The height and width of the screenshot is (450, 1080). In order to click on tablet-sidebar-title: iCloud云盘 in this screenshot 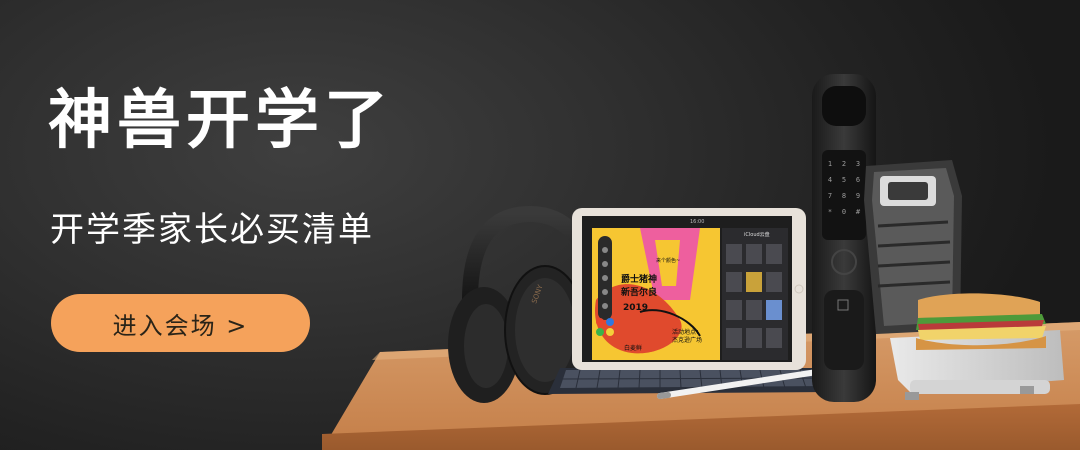, I will do `click(757, 234)`.